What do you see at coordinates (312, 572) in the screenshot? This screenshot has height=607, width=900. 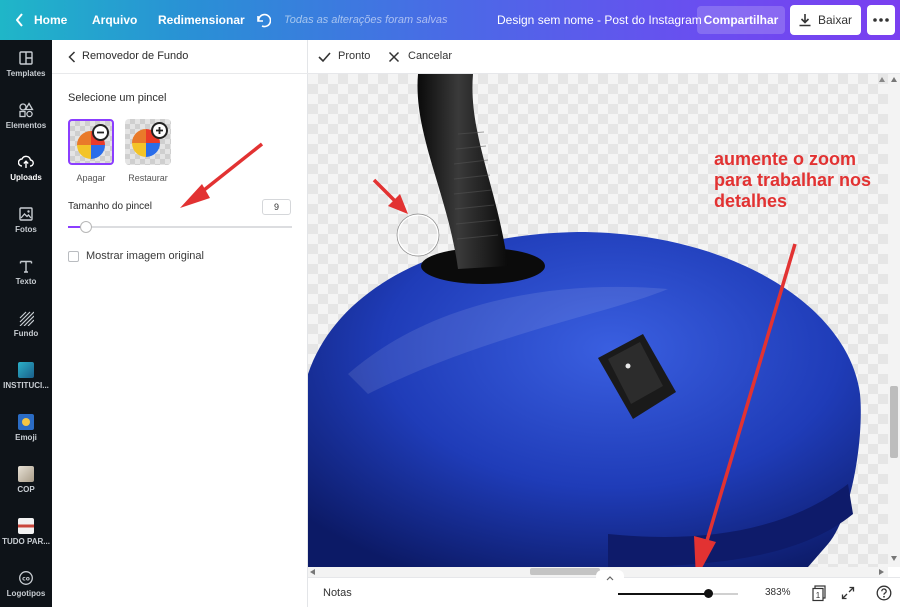 I see `scroll-left-icon` at bounding box center [312, 572].